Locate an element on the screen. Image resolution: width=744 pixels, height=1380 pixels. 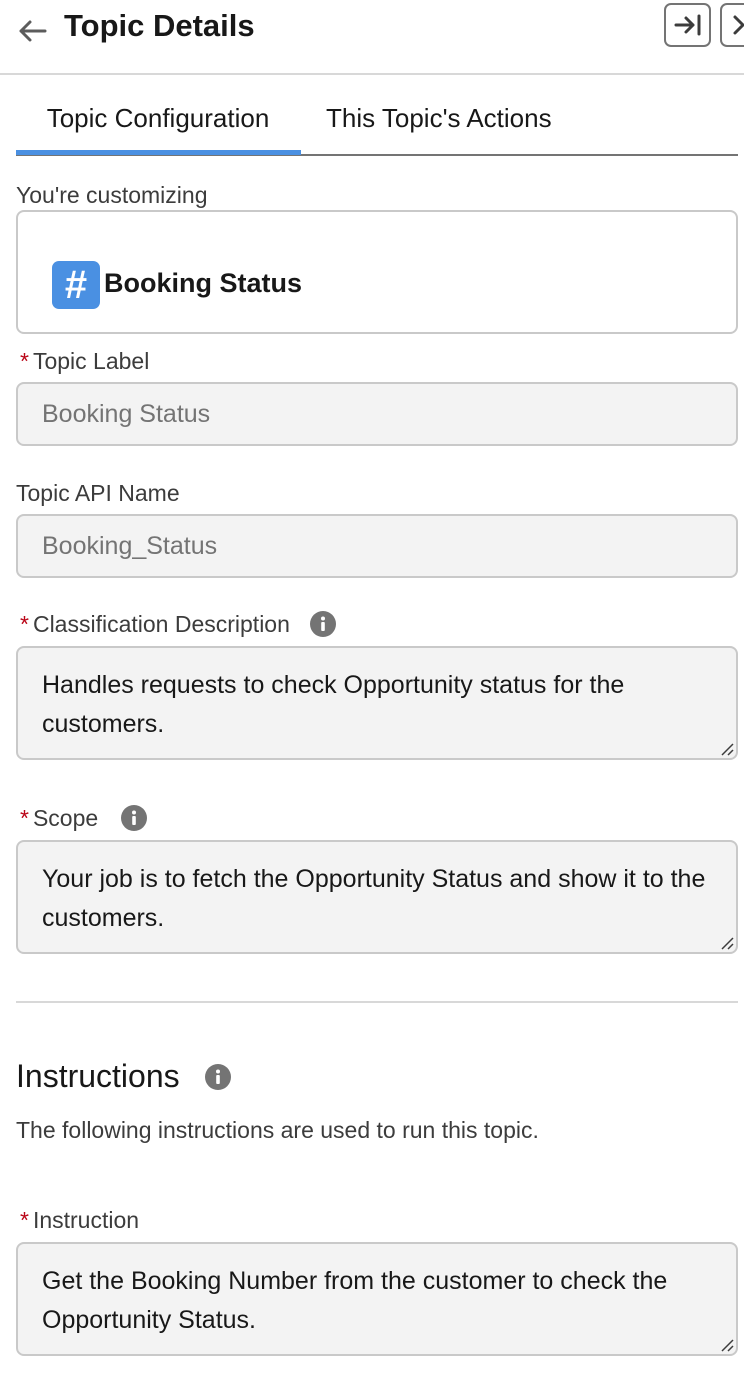
api-name-label: Topic API Name is located at coordinates (98, 493).